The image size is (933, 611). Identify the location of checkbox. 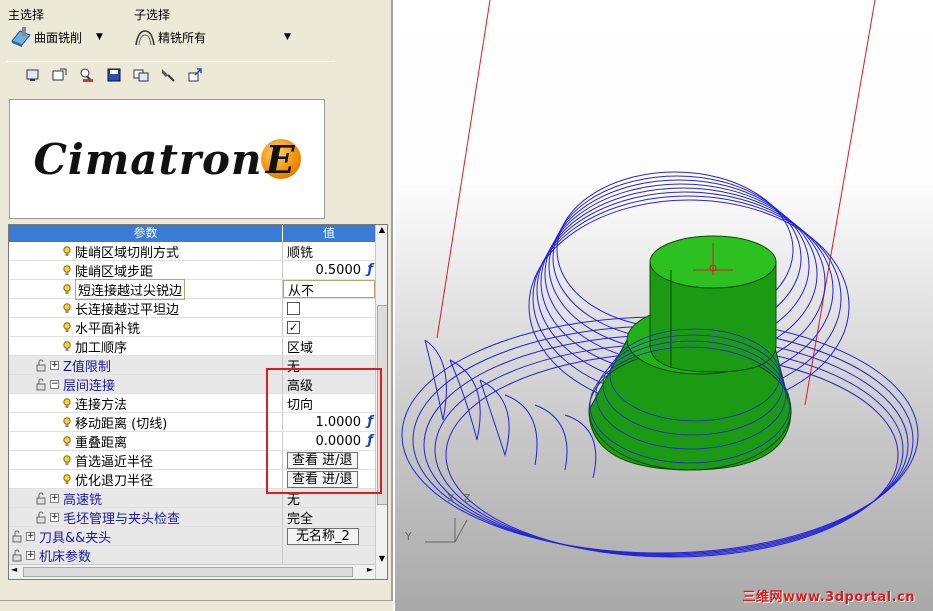
(293, 308).